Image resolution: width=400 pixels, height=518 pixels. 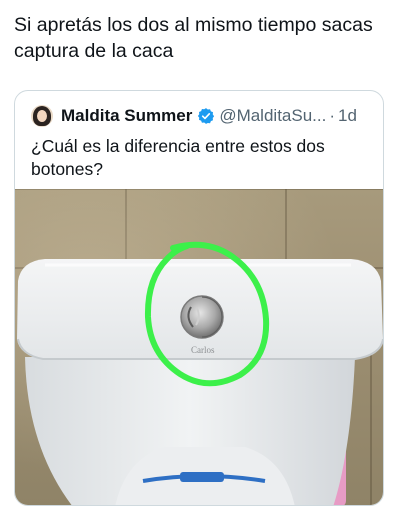 I want to click on author-name: Maldita Summer, so click(x=126, y=116).